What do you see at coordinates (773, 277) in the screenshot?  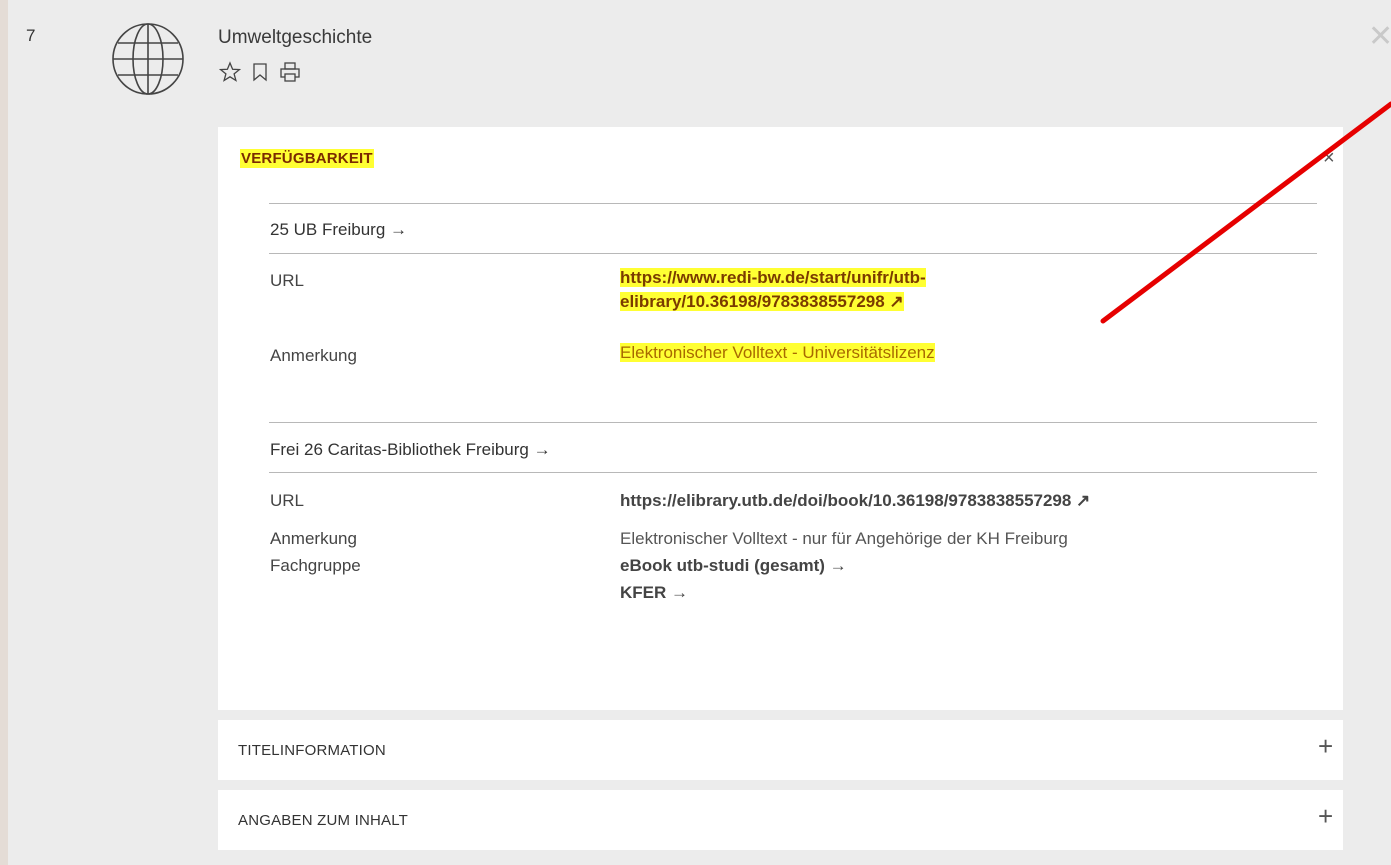 I see `url-link-line1: https://www.redi-bw.de/start/unifr/utb-` at bounding box center [773, 277].